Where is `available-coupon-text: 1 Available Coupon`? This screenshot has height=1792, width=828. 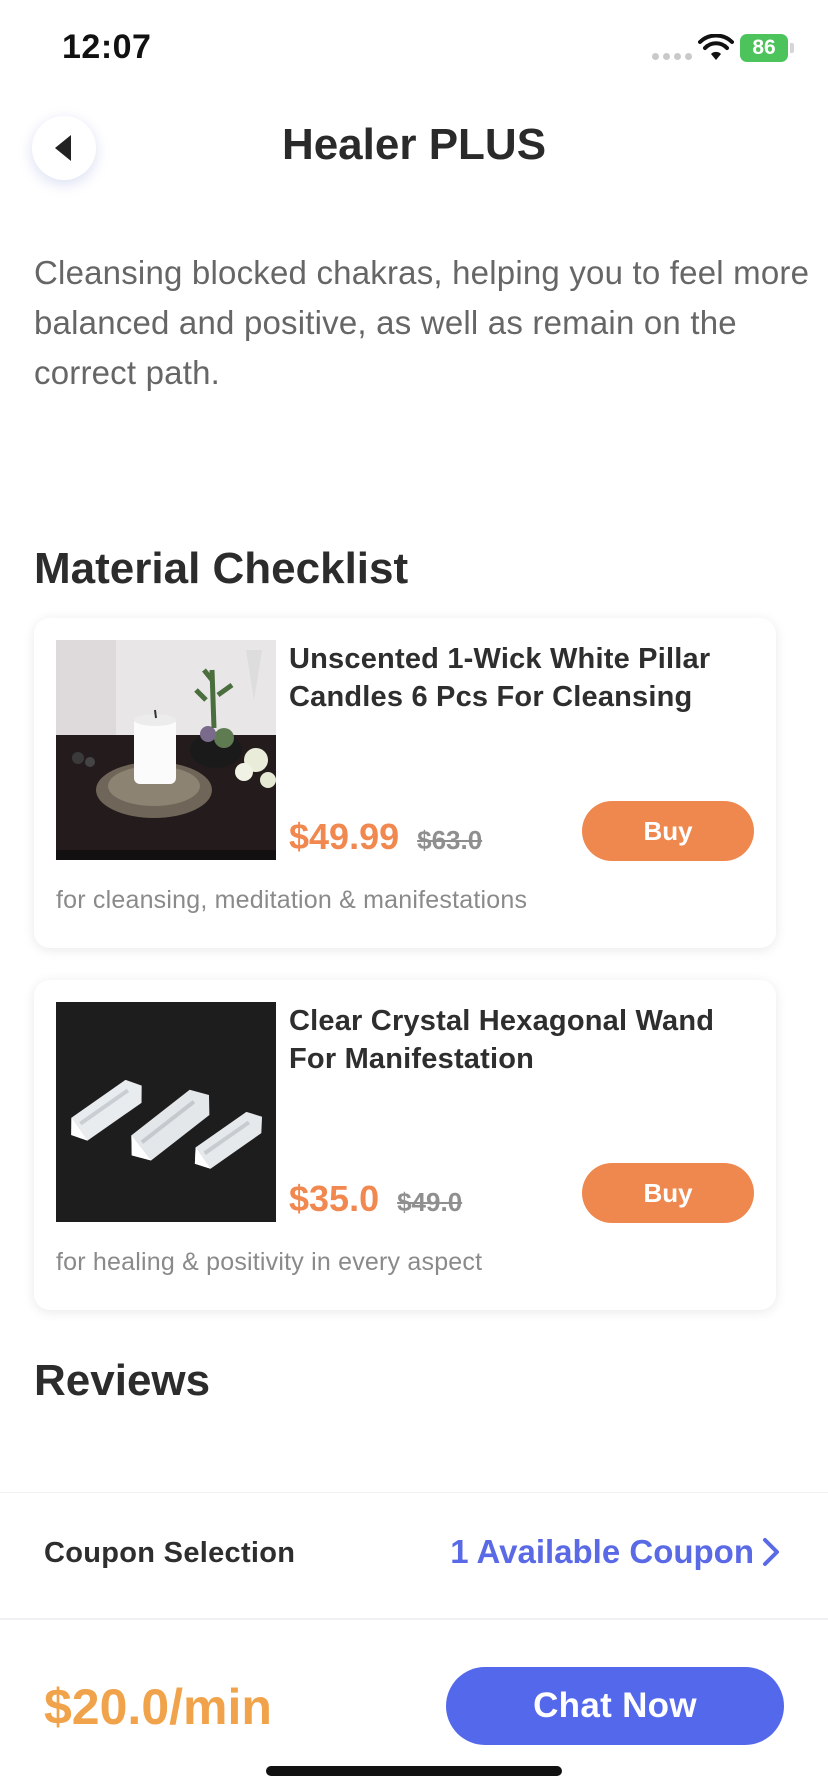
available-coupon-text: 1 Available Coupon is located at coordinates (602, 1551).